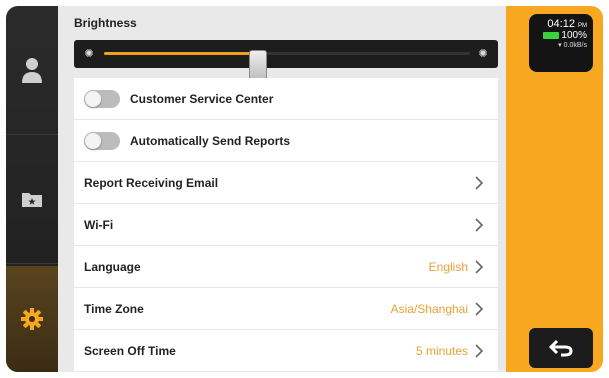 This screenshot has width=609, height=378. What do you see at coordinates (114, 308) in the screenshot?
I see `settings-row-label: Time Zone` at bounding box center [114, 308].